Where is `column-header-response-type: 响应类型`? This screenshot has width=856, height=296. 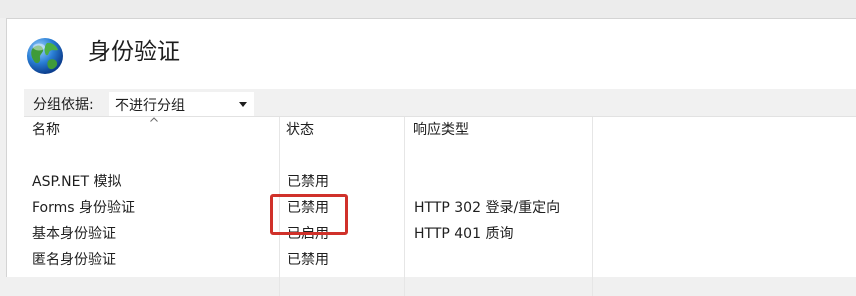
column-header-response-type: 响应类型 is located at coordinates (498, 130).